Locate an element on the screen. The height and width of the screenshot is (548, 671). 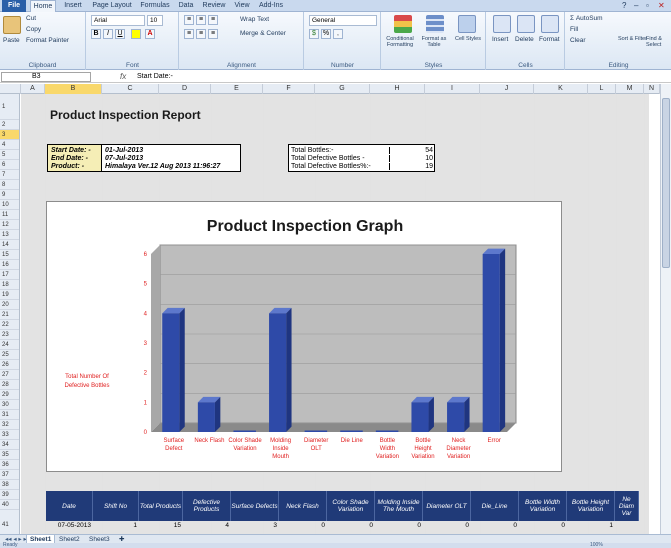
cell-styles-button: Cell Styles is located at coordinates (468, 39).